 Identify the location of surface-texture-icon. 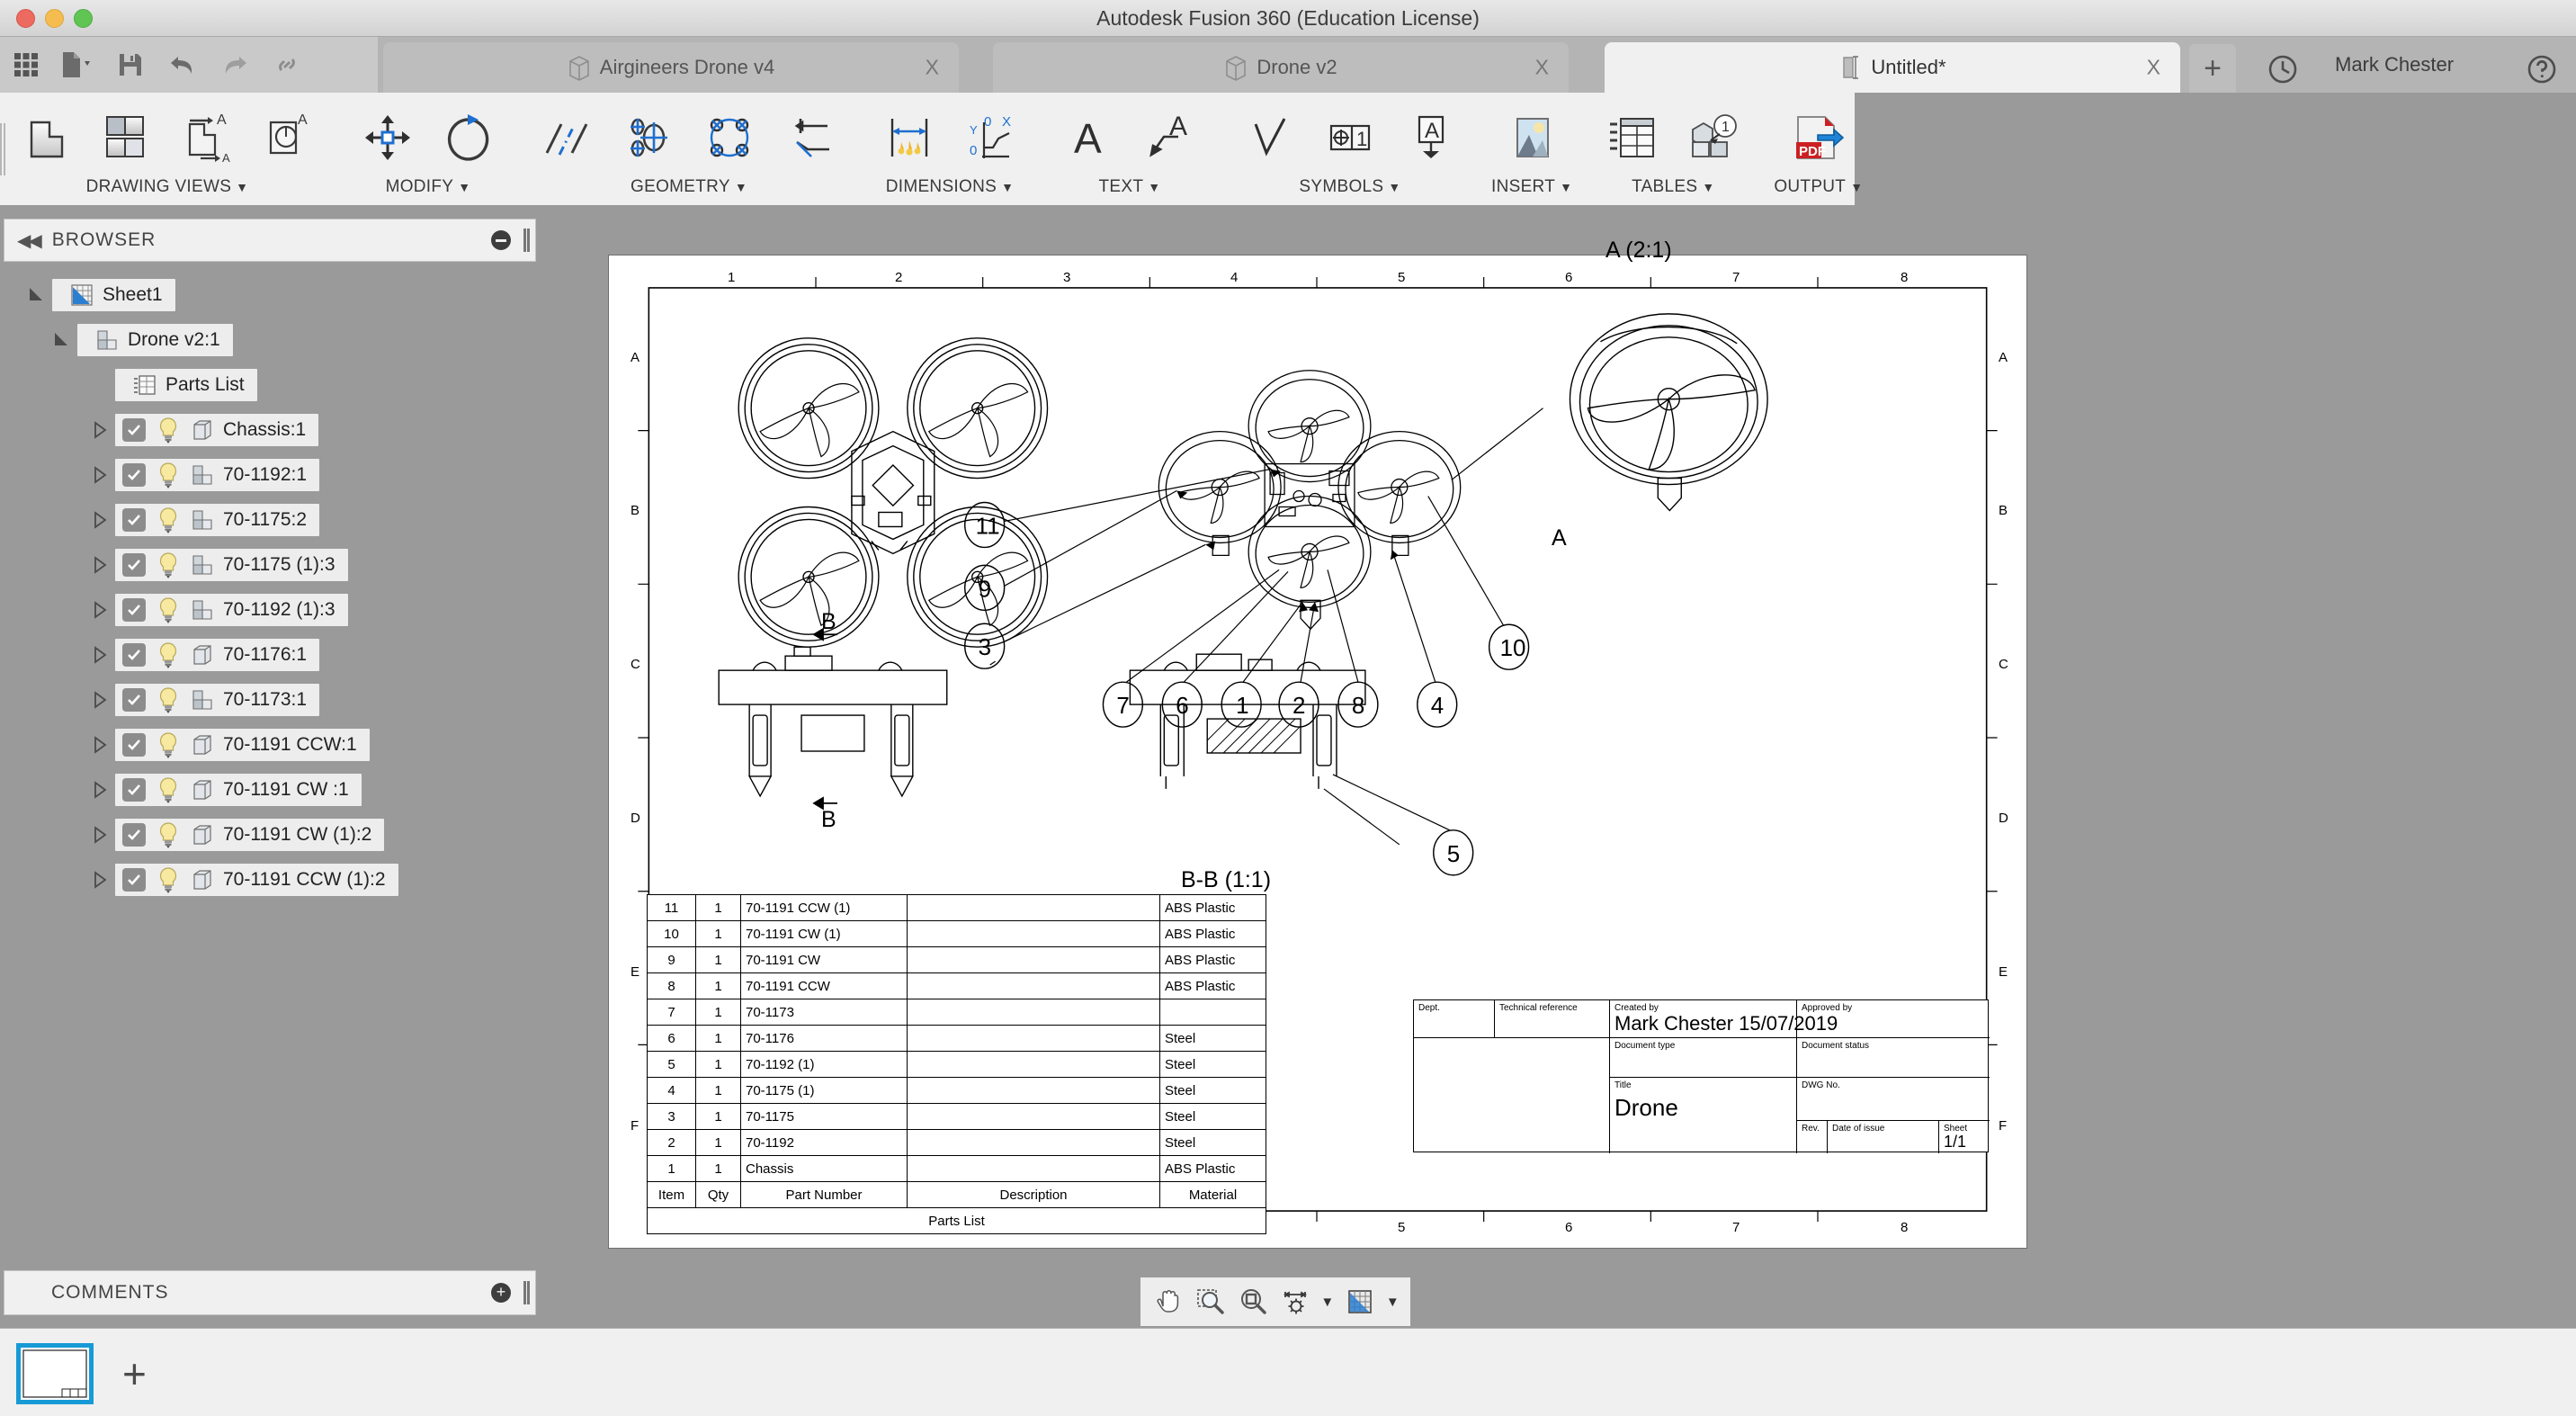
(1269, 137).